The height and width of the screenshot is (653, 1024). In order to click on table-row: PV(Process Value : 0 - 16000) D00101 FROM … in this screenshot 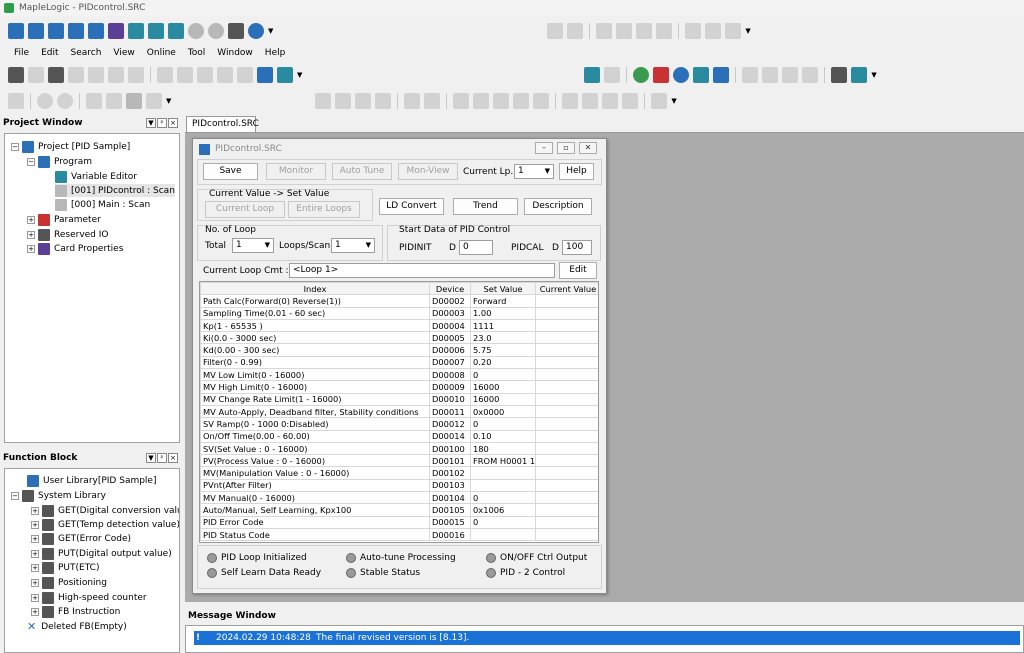, I will do `click(399, 461)`.